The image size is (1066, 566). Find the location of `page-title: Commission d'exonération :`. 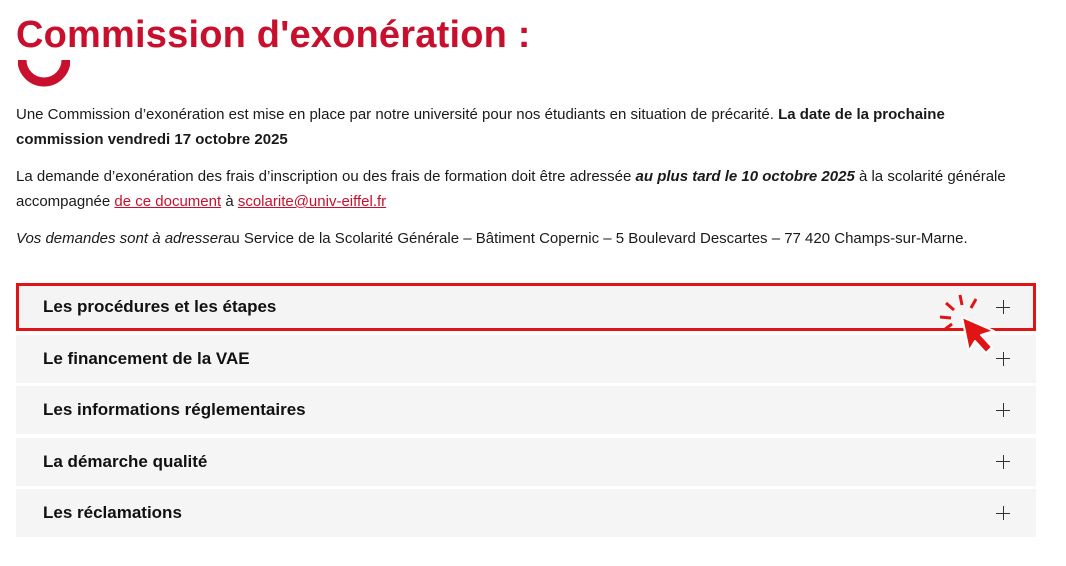

page-title: Commission d'exonération : is located at coordinates (273, 35).